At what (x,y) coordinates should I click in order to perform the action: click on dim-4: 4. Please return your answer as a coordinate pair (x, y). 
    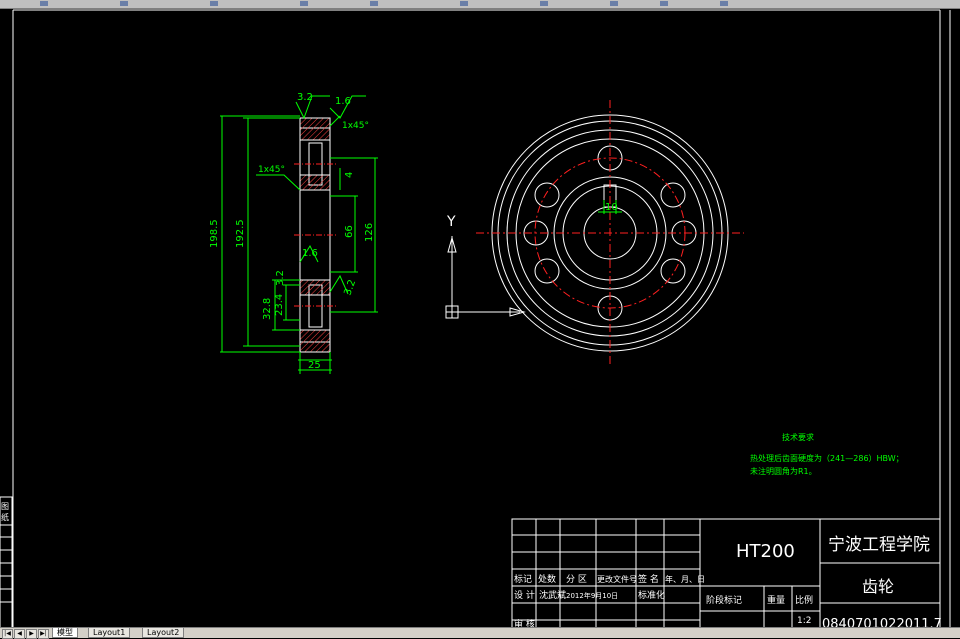
    Looking at the image, I should click on (349, 175).